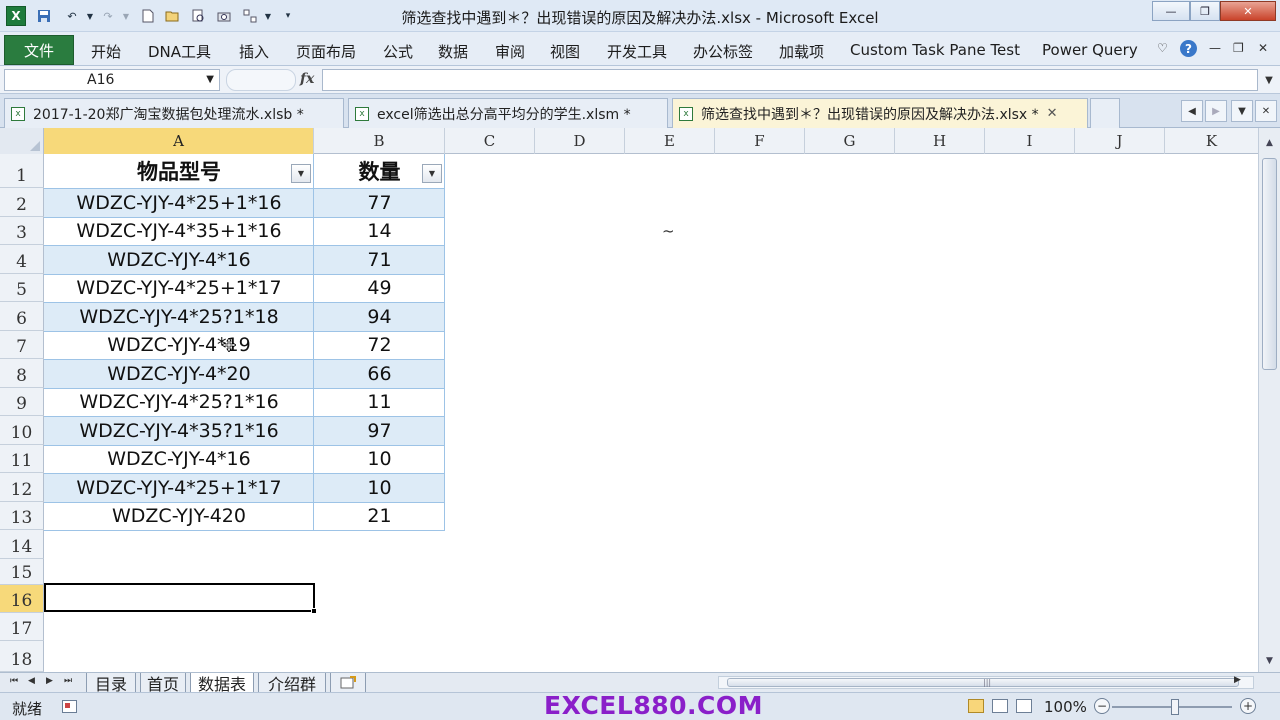 The width and height of the screenshot is (1280, 720). Describe the element at coordinates (22, 516) in the screenshot. I see `row-header-13: 13` at that location.